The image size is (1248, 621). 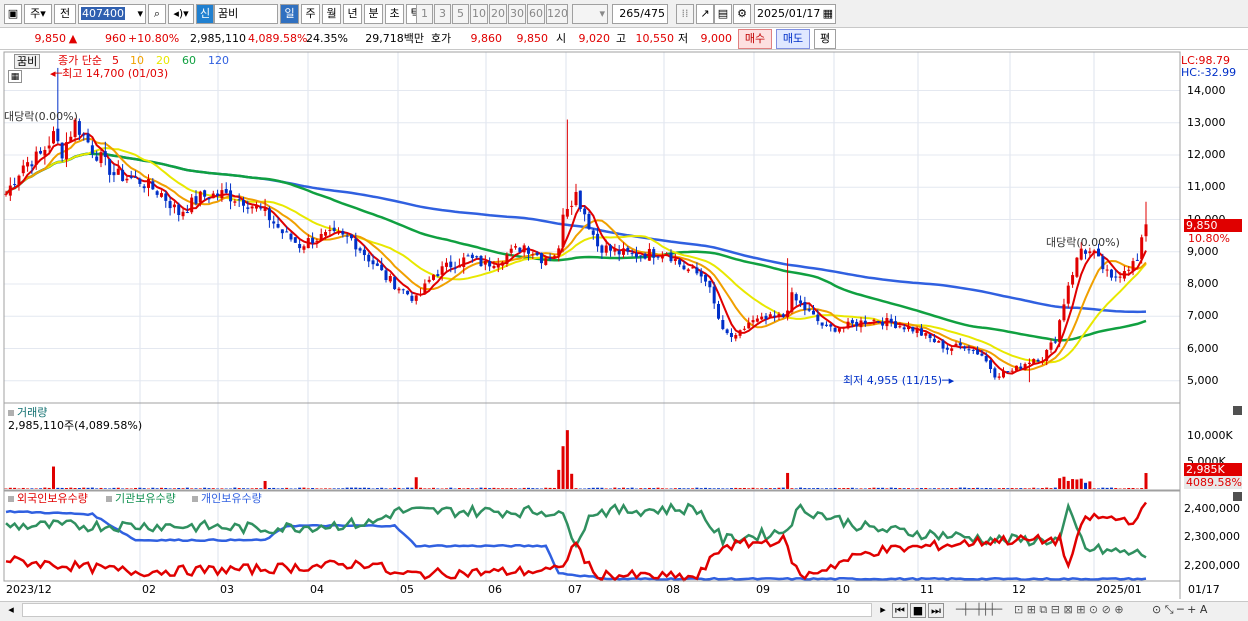 What do you see at coordinates (793, 39) in the screenshot?
I see `sell-button: 매도` at bounding box center [793, 39].